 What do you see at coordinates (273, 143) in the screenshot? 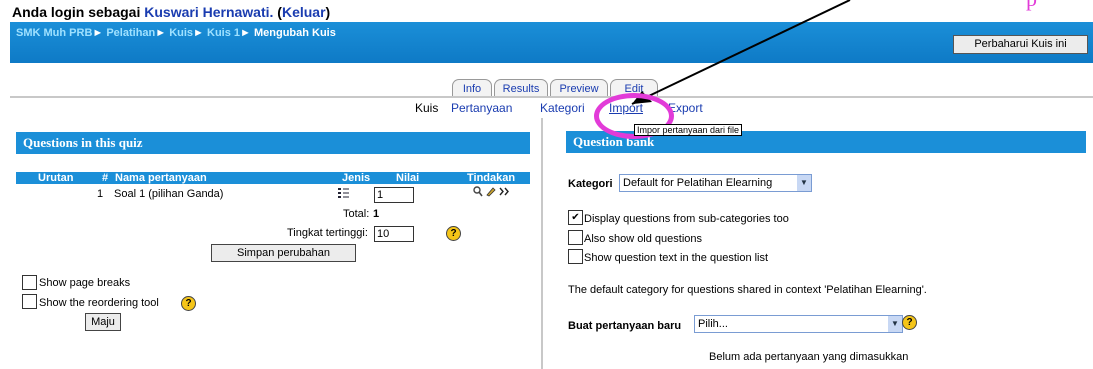
I see `left-panel-title: Questions in this quiz` at bounding box center [273, 143].